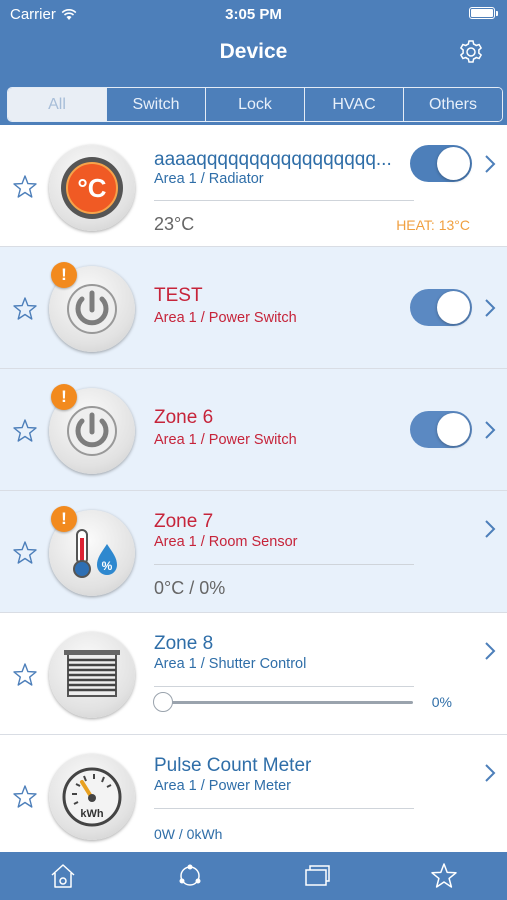 The width and height of the screenshot is (507, 900). I want to click on temperature-reading: 23°C, so click(174, 224).